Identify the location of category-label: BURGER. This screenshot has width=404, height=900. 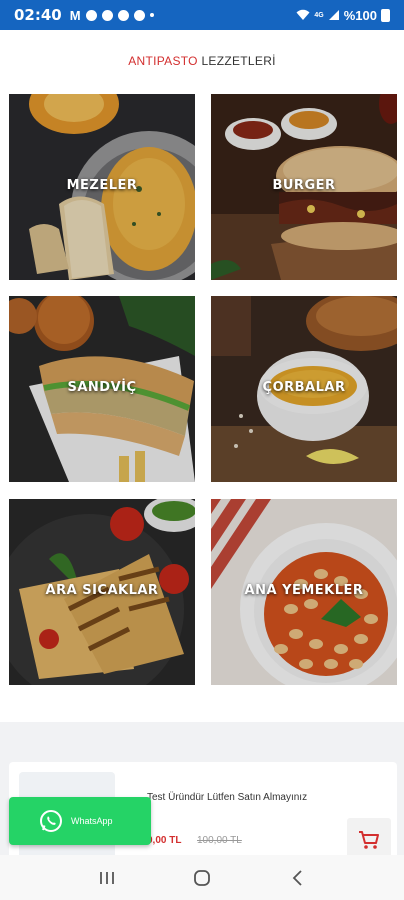
(304, 185).